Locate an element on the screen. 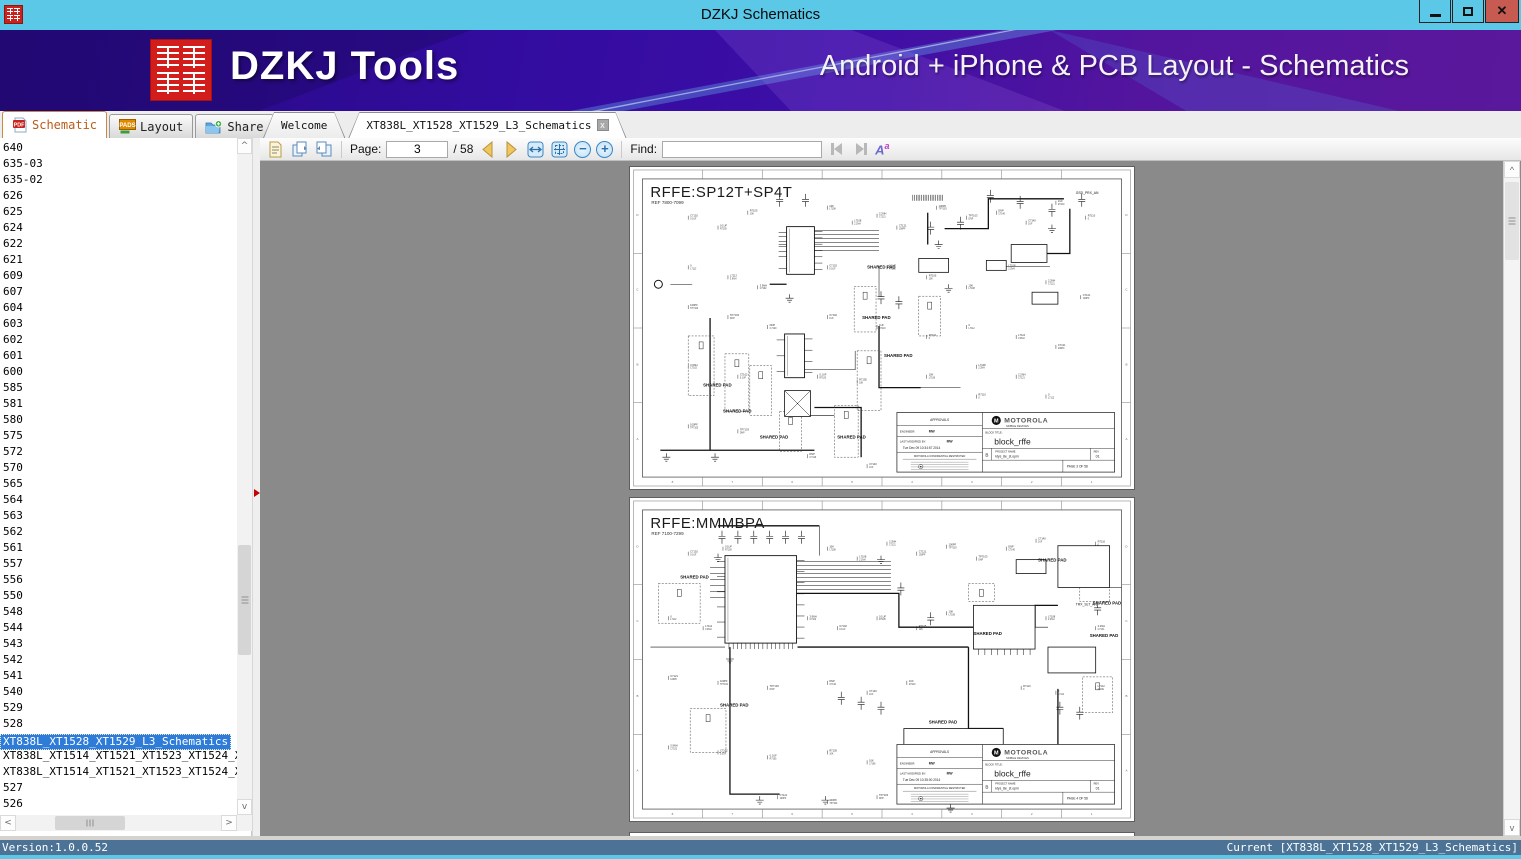 This screenshot has height=859, width=1521. find-input is located at coordinates (742, 149).